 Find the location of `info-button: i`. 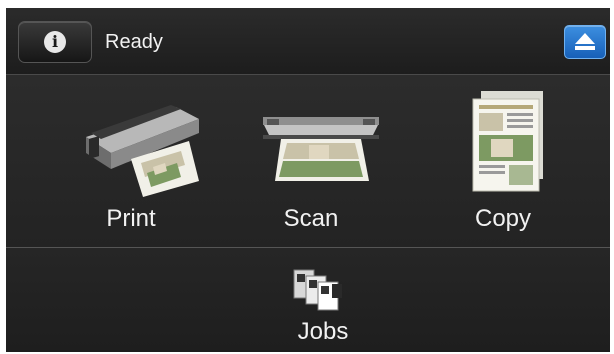

info-button: i is located at coordinates (55, 42).